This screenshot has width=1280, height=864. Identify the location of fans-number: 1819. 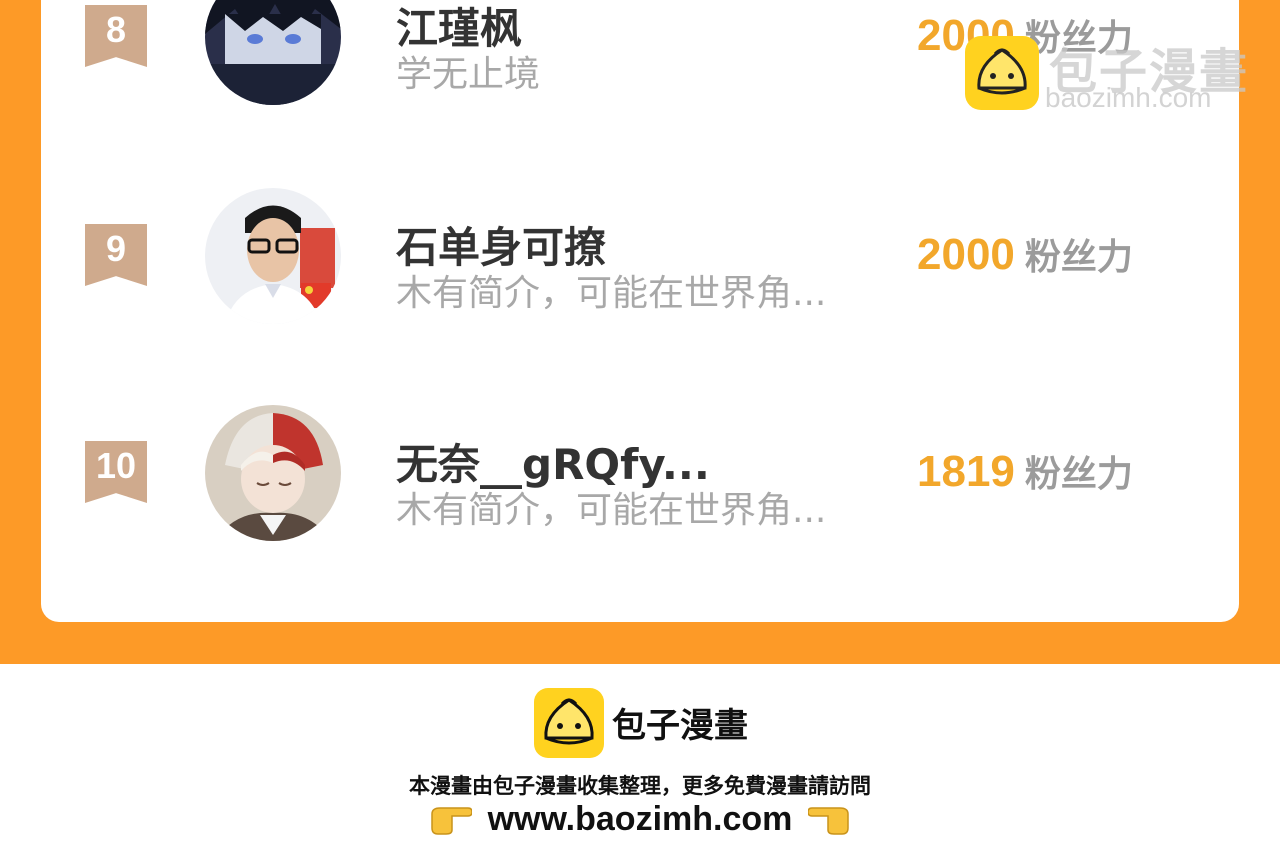
(966, 471).